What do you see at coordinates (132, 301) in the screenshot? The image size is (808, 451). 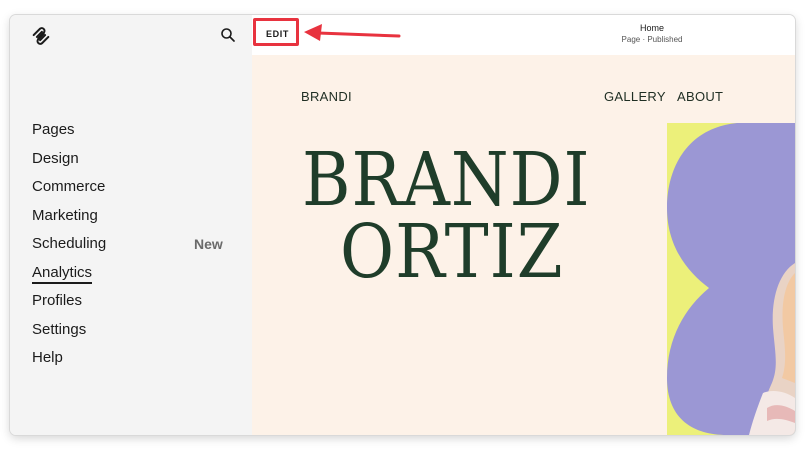 I see `sidebar-item-profiles: Profiles` at bounding box center [132, 301].